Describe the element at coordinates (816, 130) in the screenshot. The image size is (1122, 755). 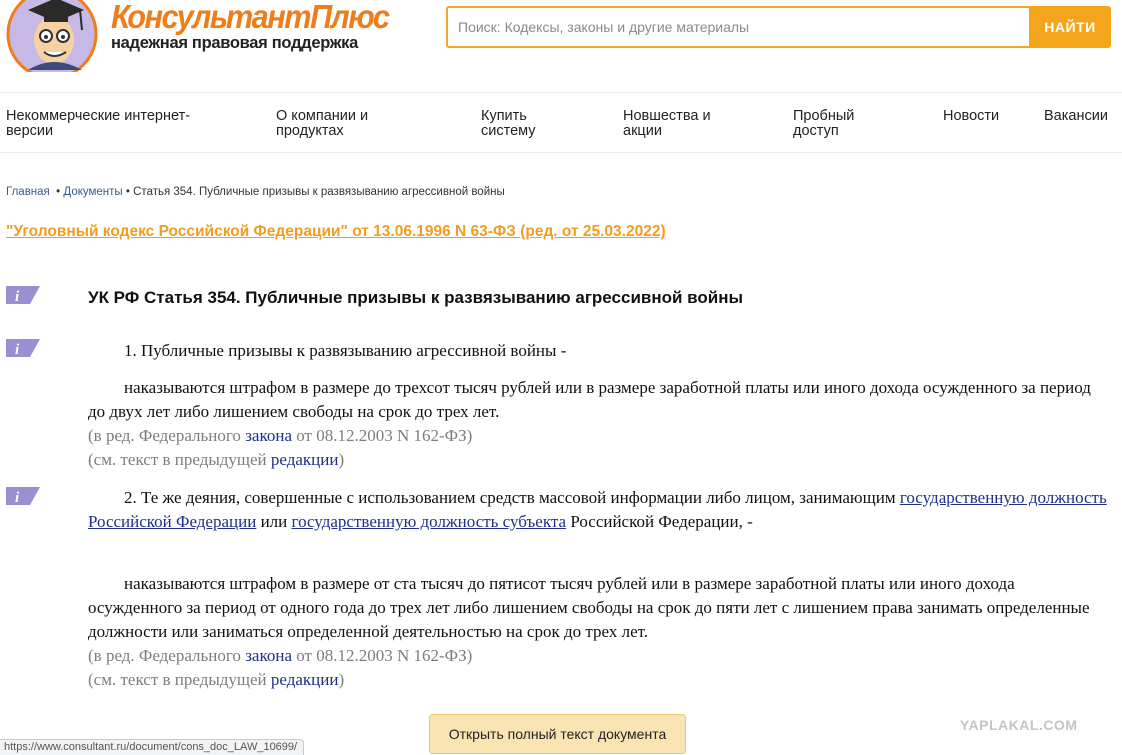
I see `nav-item-label: доступ` at that location.